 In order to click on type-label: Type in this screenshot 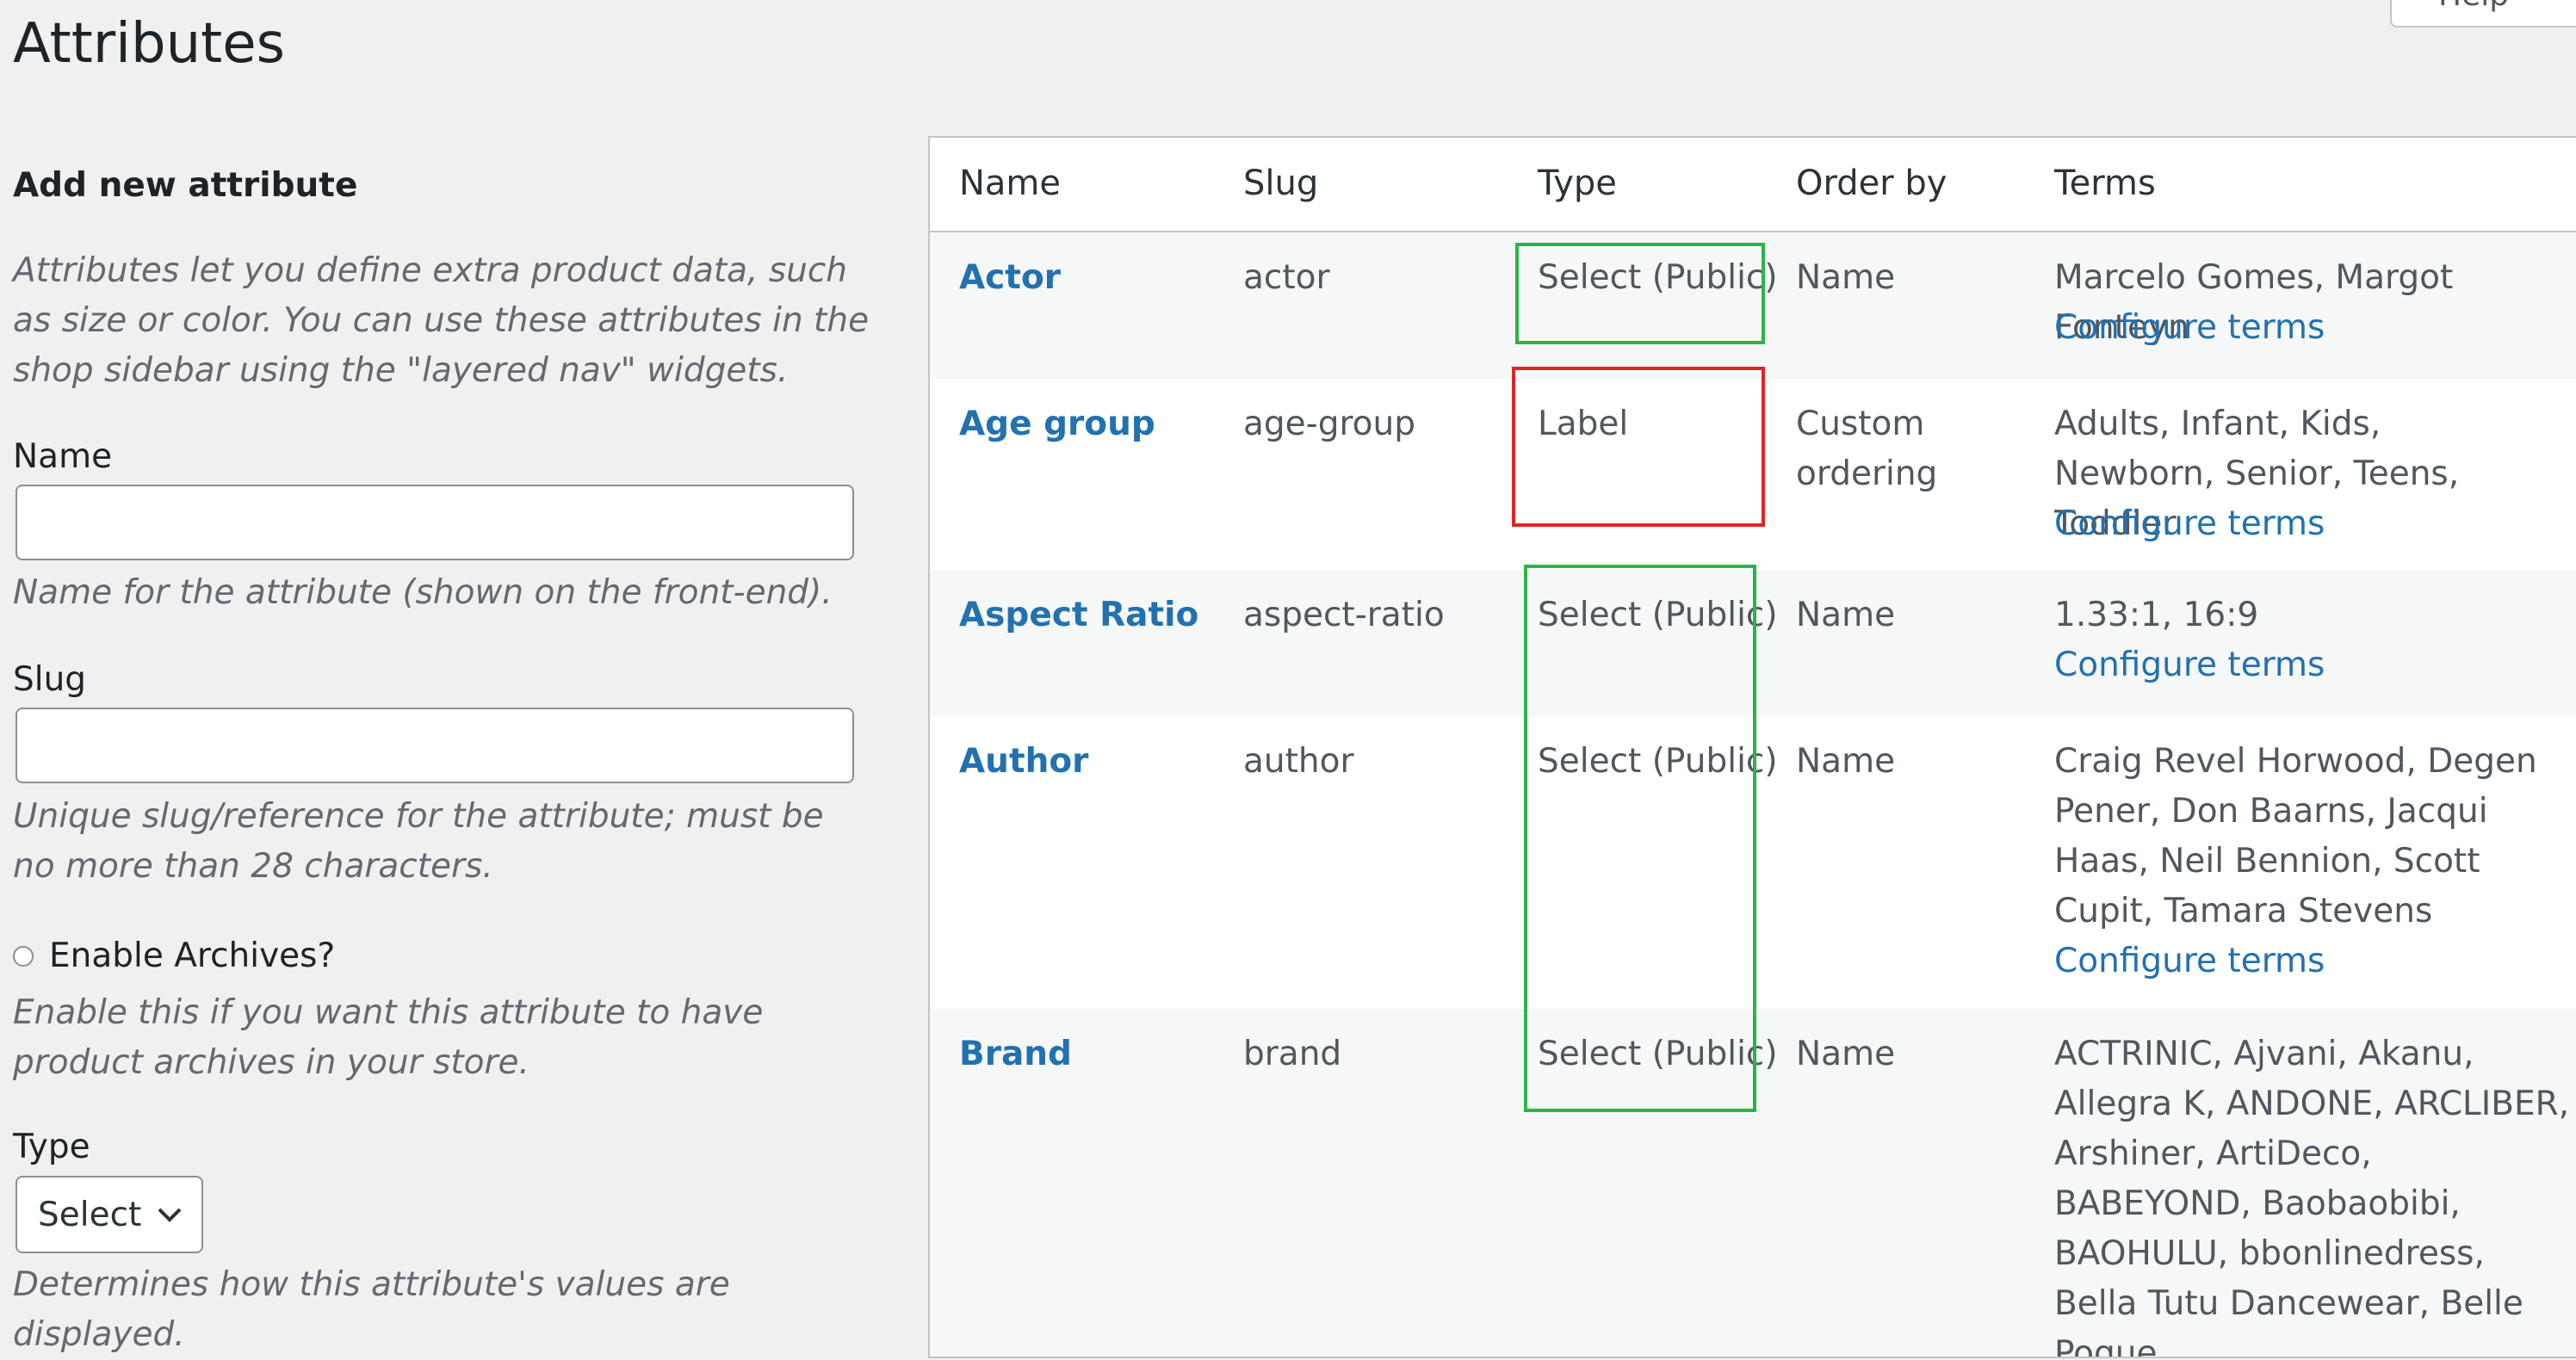, I will do `click(52, 1147)`.